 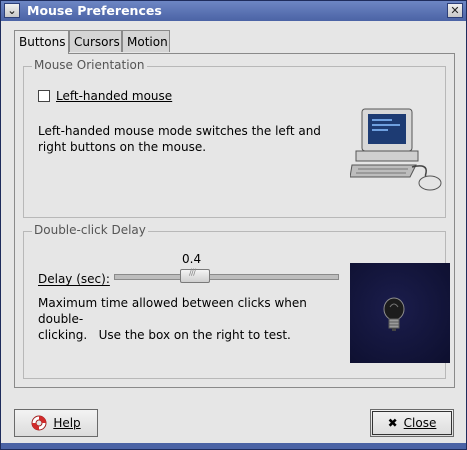 What do you see at coordinates (192, 259) in the screenshot?
I see `delay-value: 0.4` at bounding box center [192, 259].